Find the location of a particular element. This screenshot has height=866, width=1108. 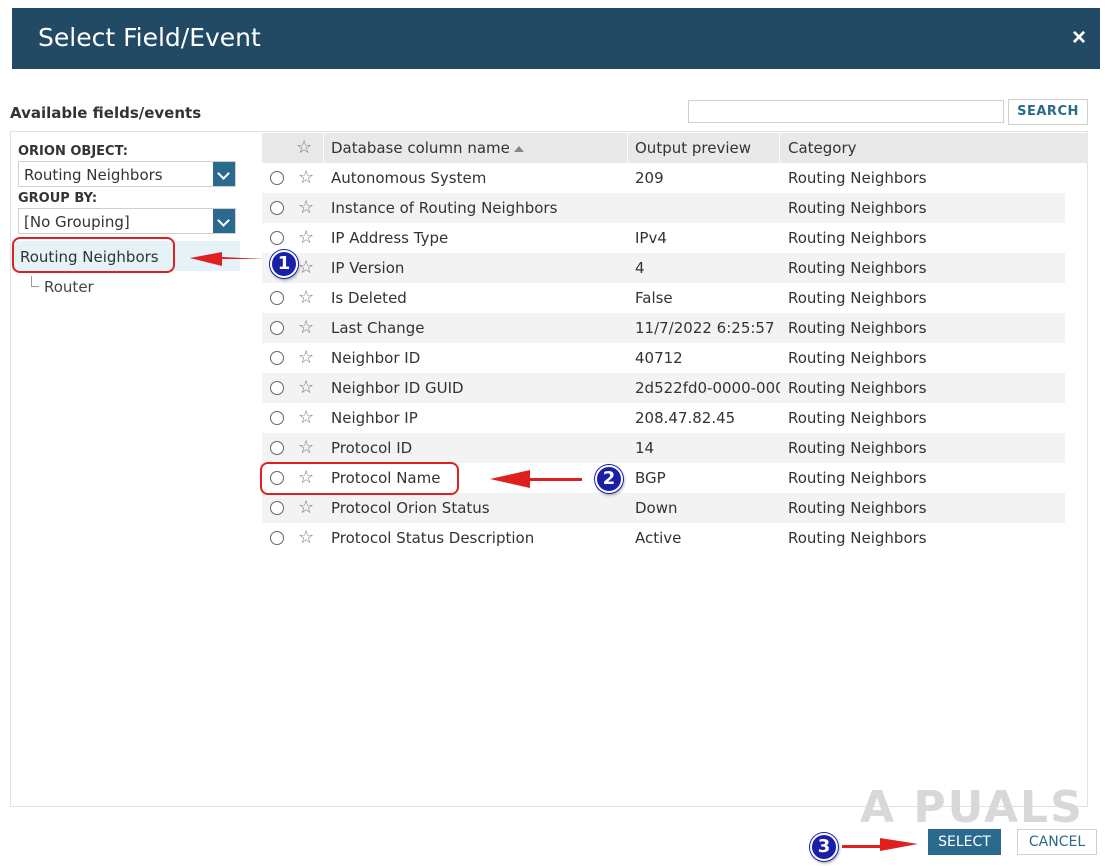

step-badge-2: 2 is located at coordinates (609, 479).